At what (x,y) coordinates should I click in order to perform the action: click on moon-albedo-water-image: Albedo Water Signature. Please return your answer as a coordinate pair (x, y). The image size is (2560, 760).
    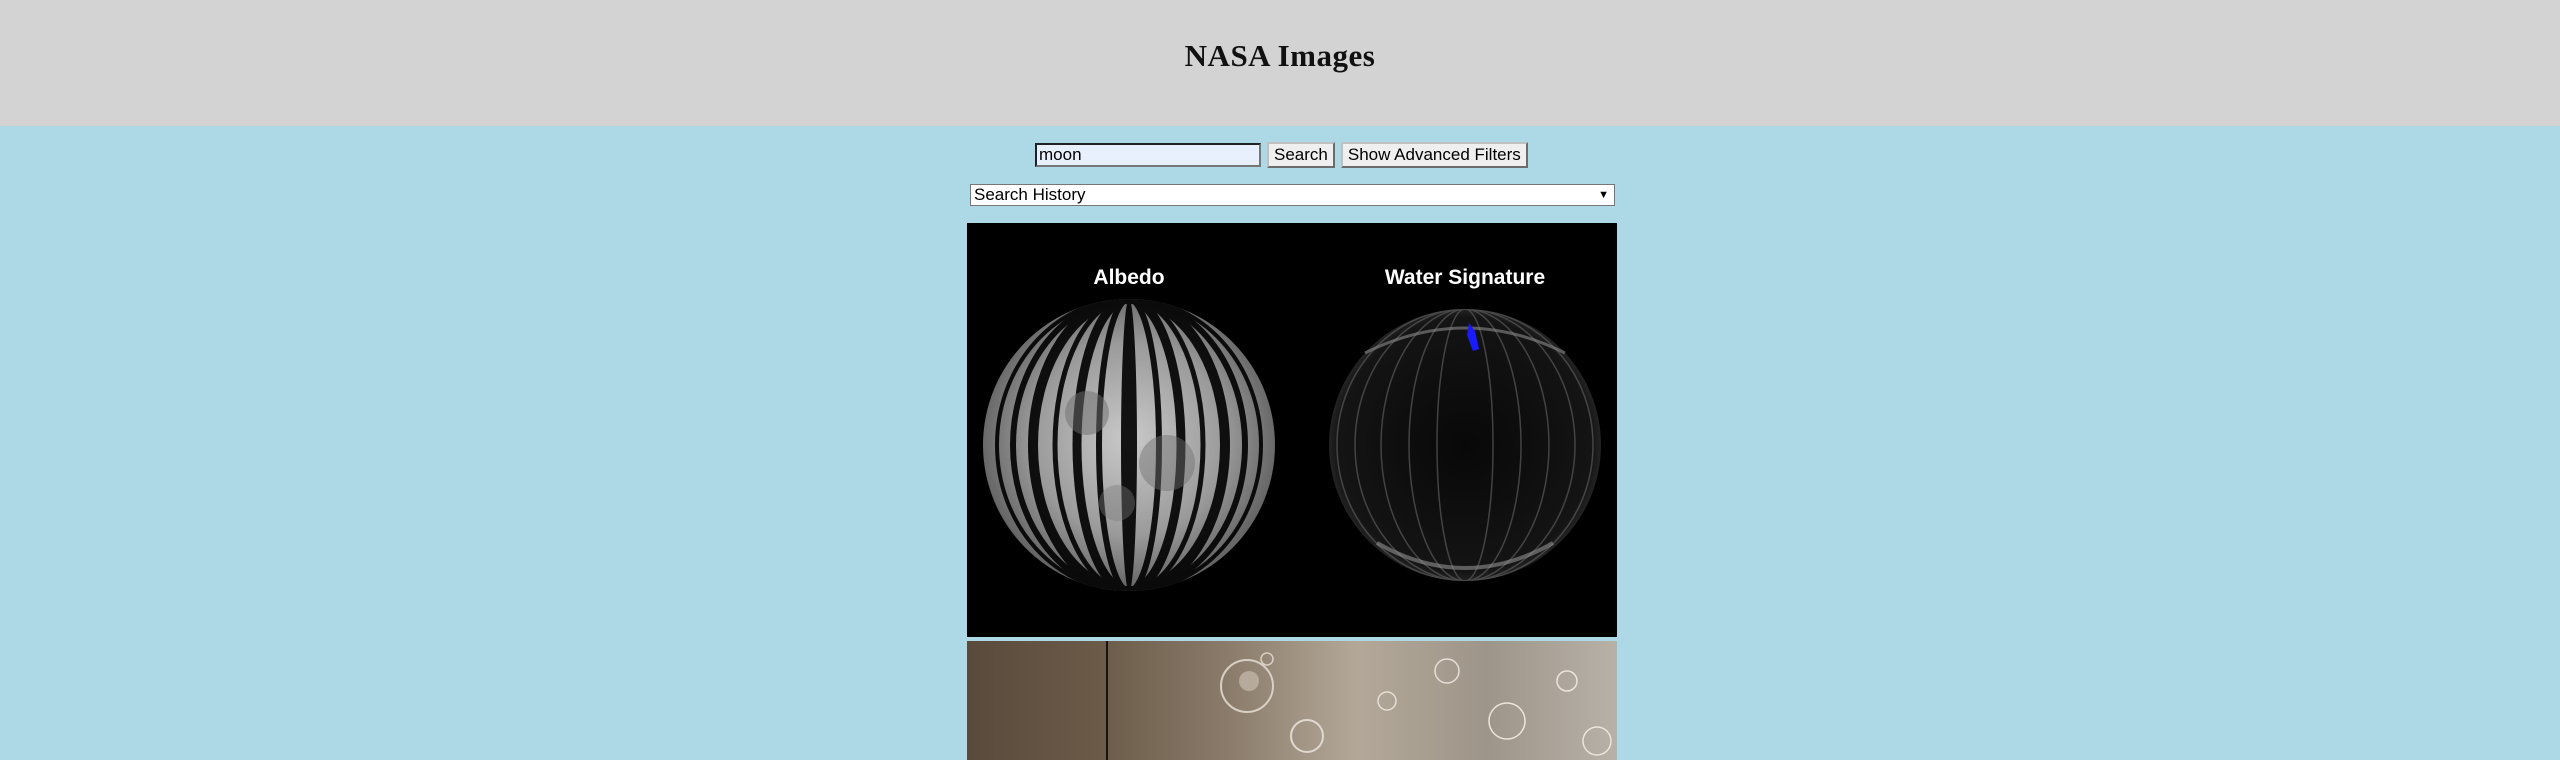
    Looking at the image, I should click on (1292, 428).